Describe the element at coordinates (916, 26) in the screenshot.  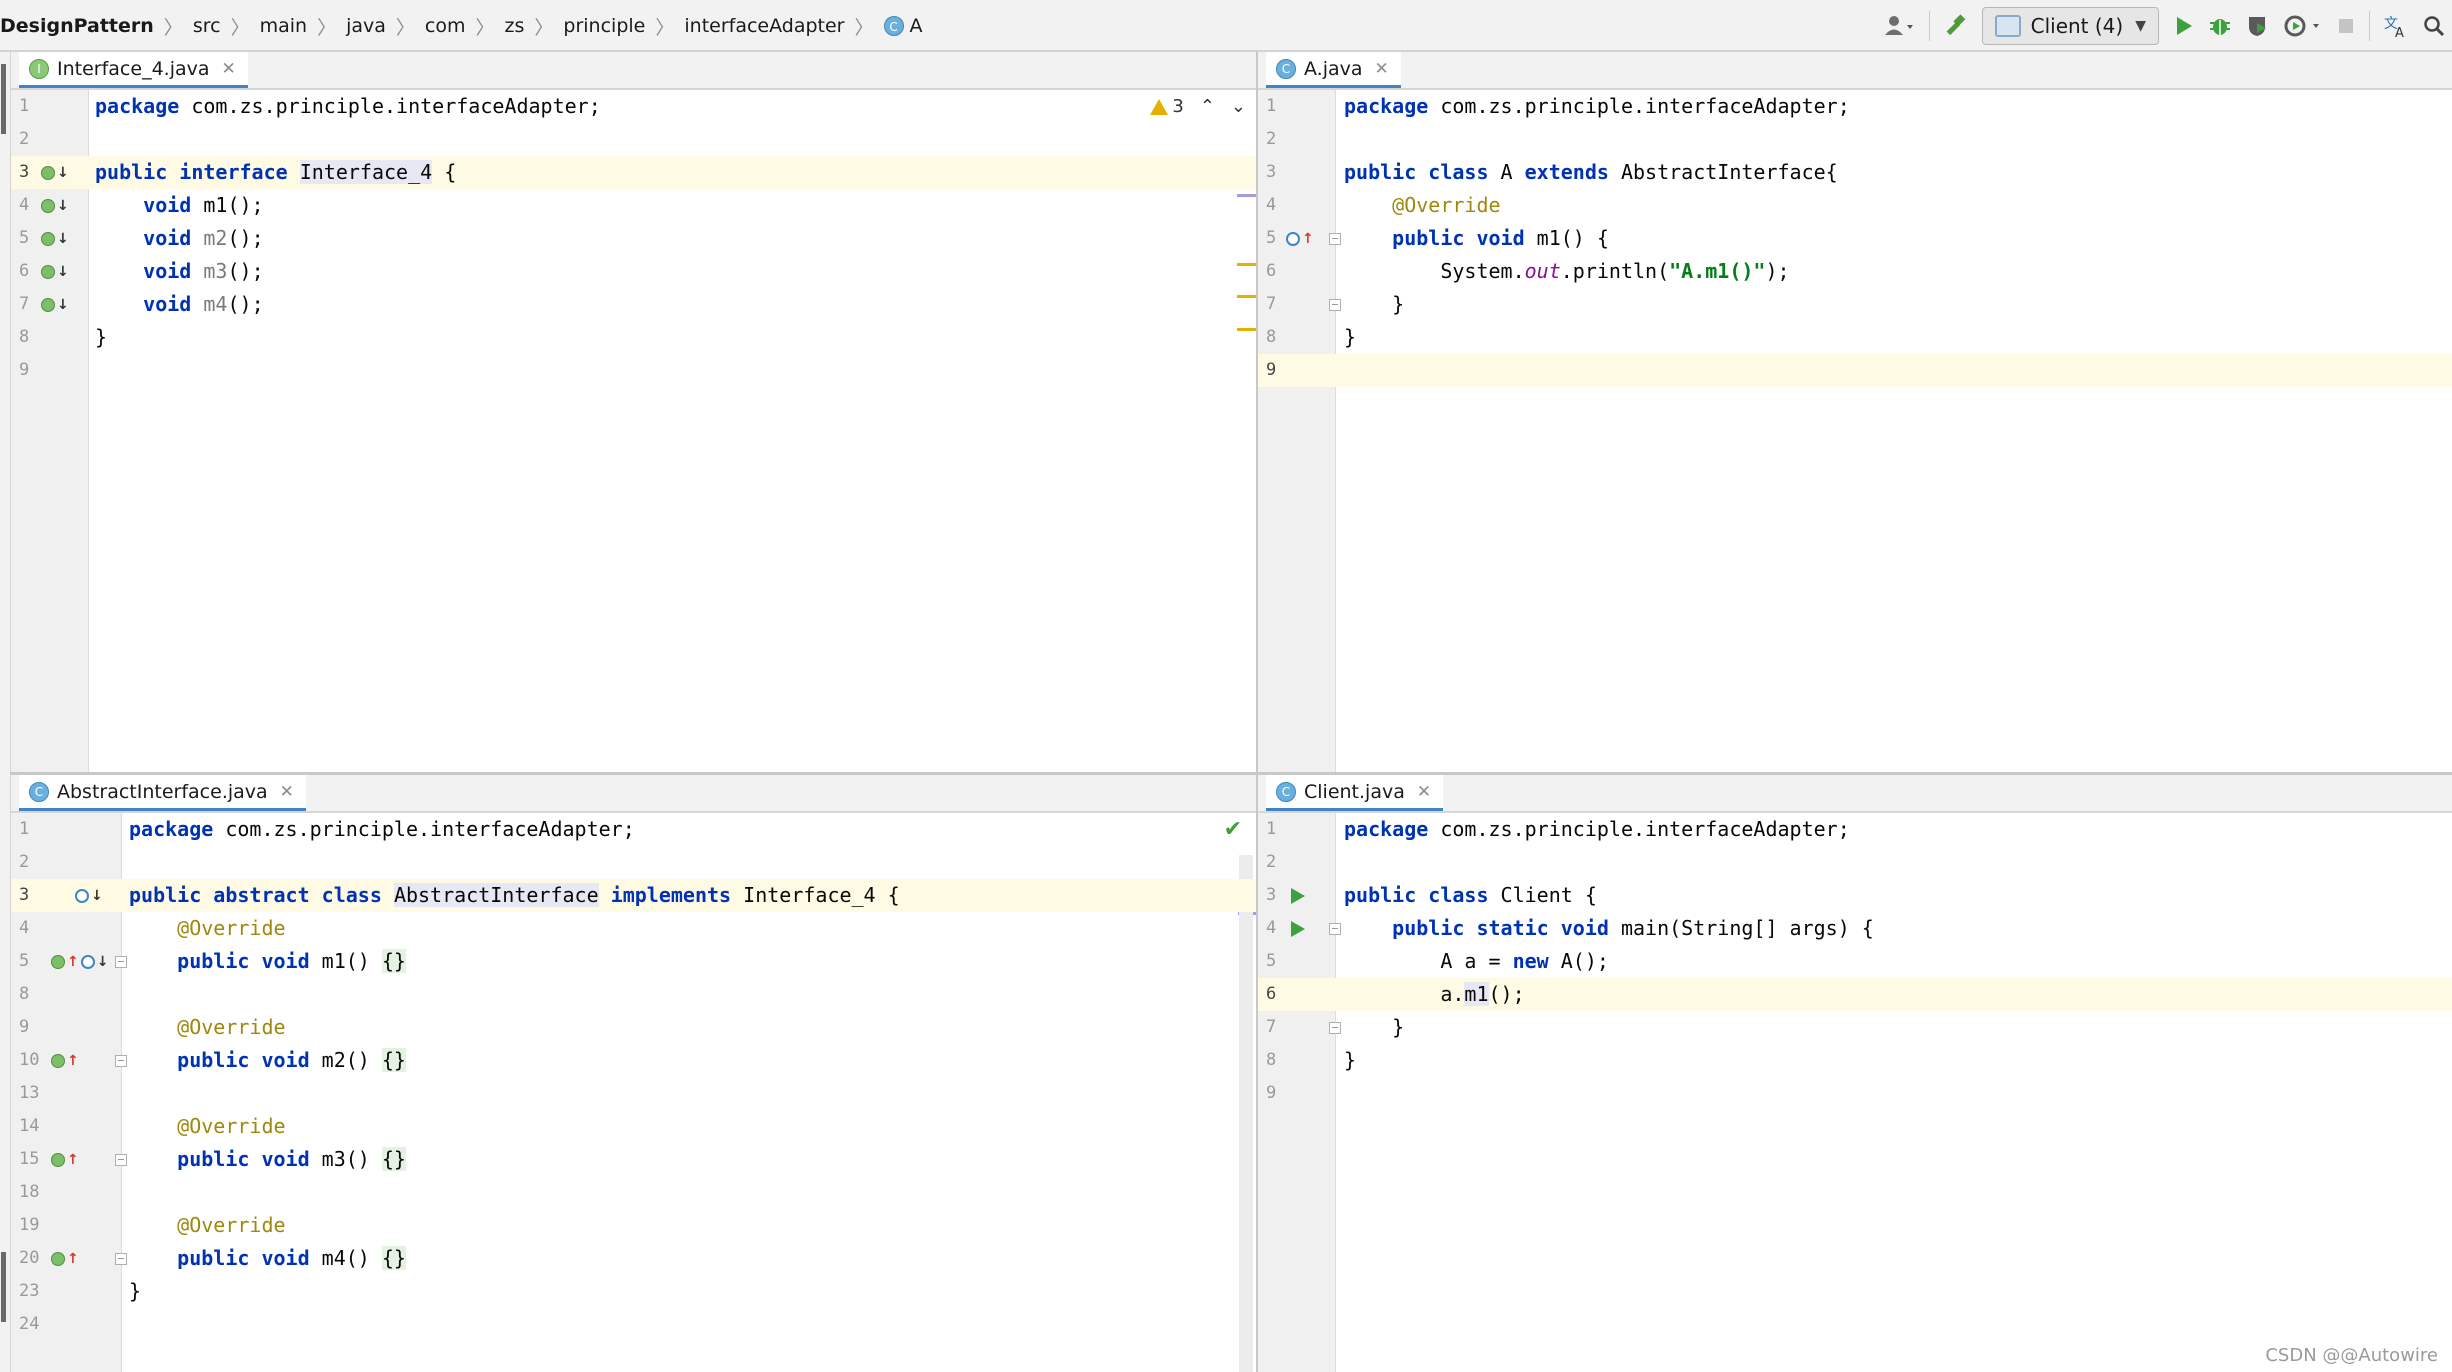
I see `breadcrumb-item-class: A` at that location.